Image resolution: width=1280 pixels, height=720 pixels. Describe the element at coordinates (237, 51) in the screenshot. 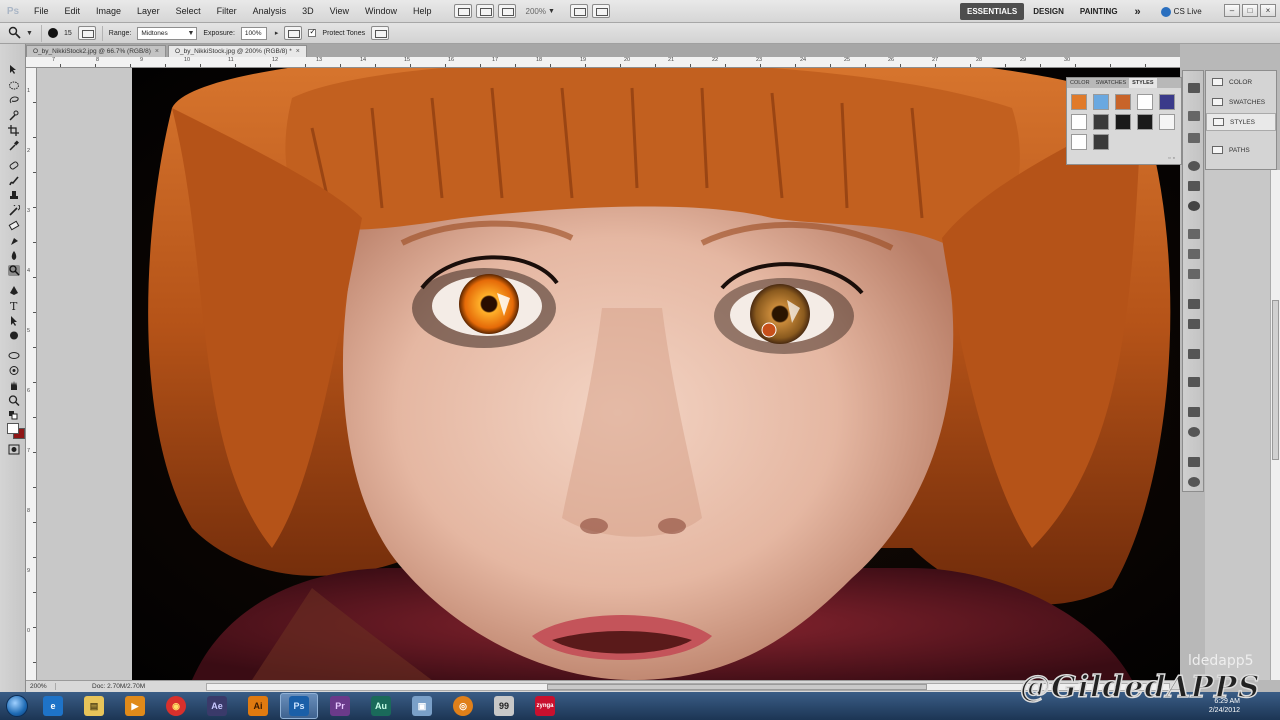

I see `tab-document-2: O_by_NikkiStock.jpg @ 200% (RGB/8) * ×` at that location.